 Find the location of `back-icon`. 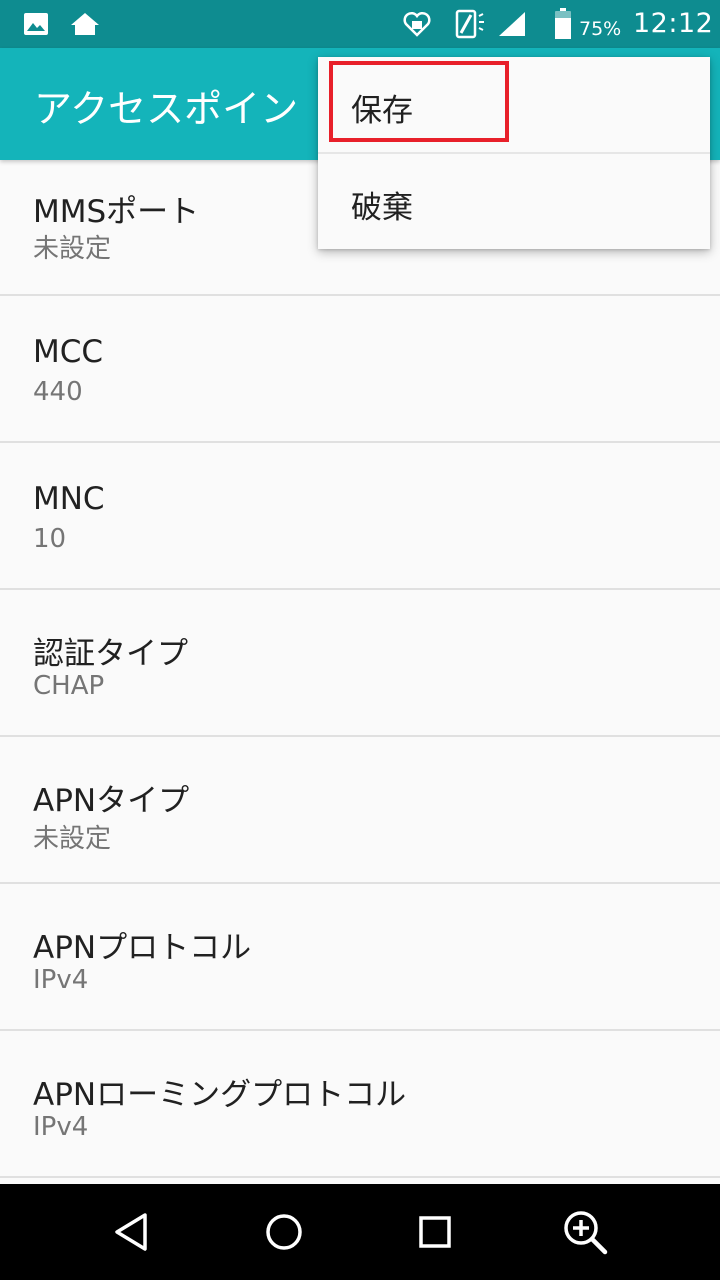

back-icon is located at coordinates (131, 1232).